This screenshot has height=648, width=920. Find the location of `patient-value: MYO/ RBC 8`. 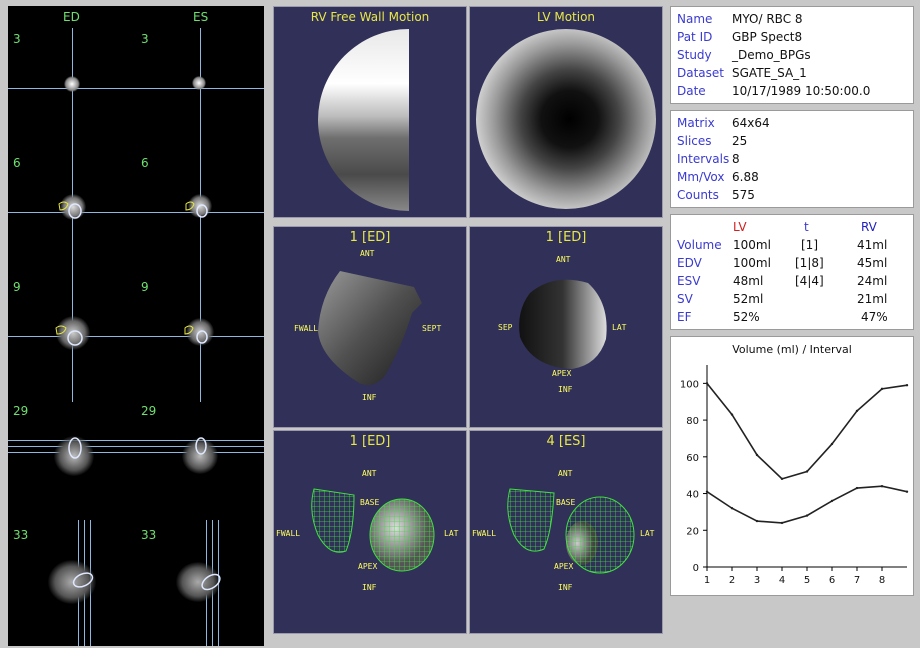

patient-value: MYO/ RBC 8 is located at coordinates (767, 19).